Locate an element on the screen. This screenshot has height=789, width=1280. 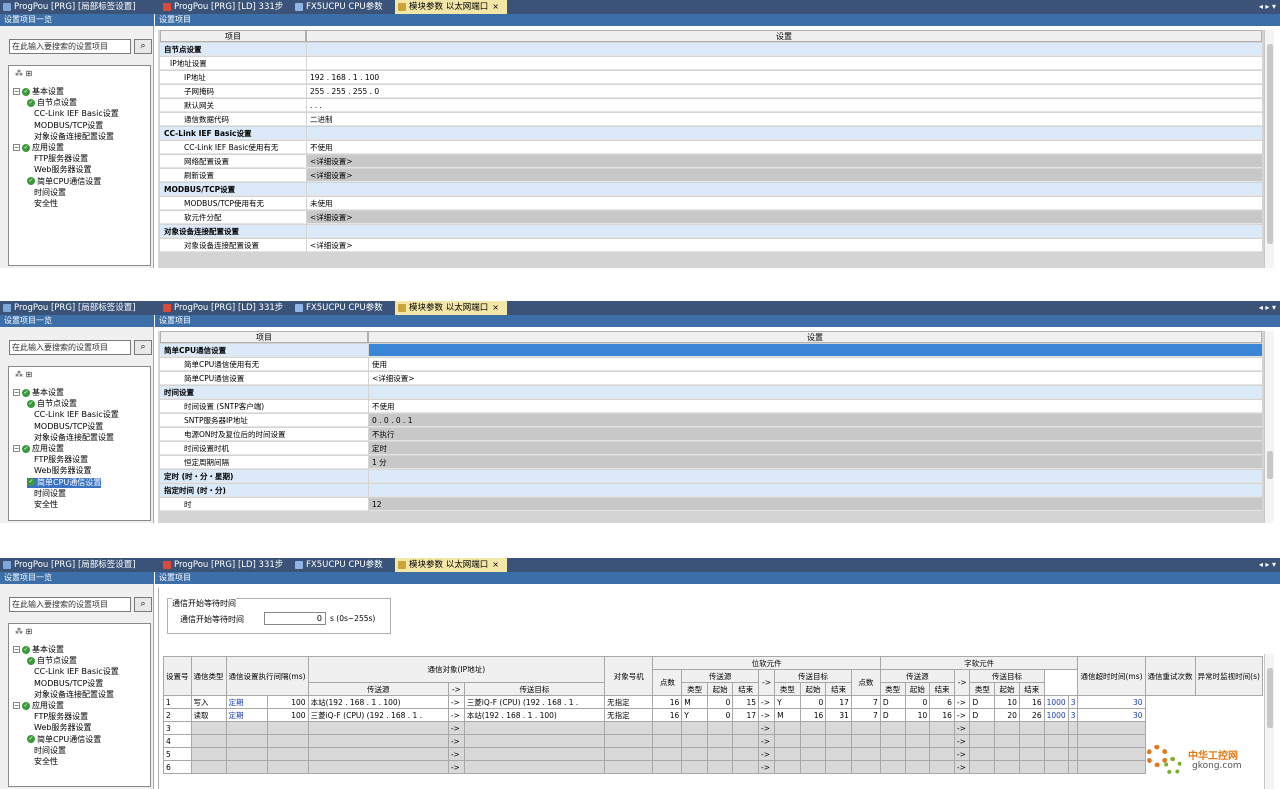
tree-item-web: Web服务器设置 is located at coordinates (62, 170).